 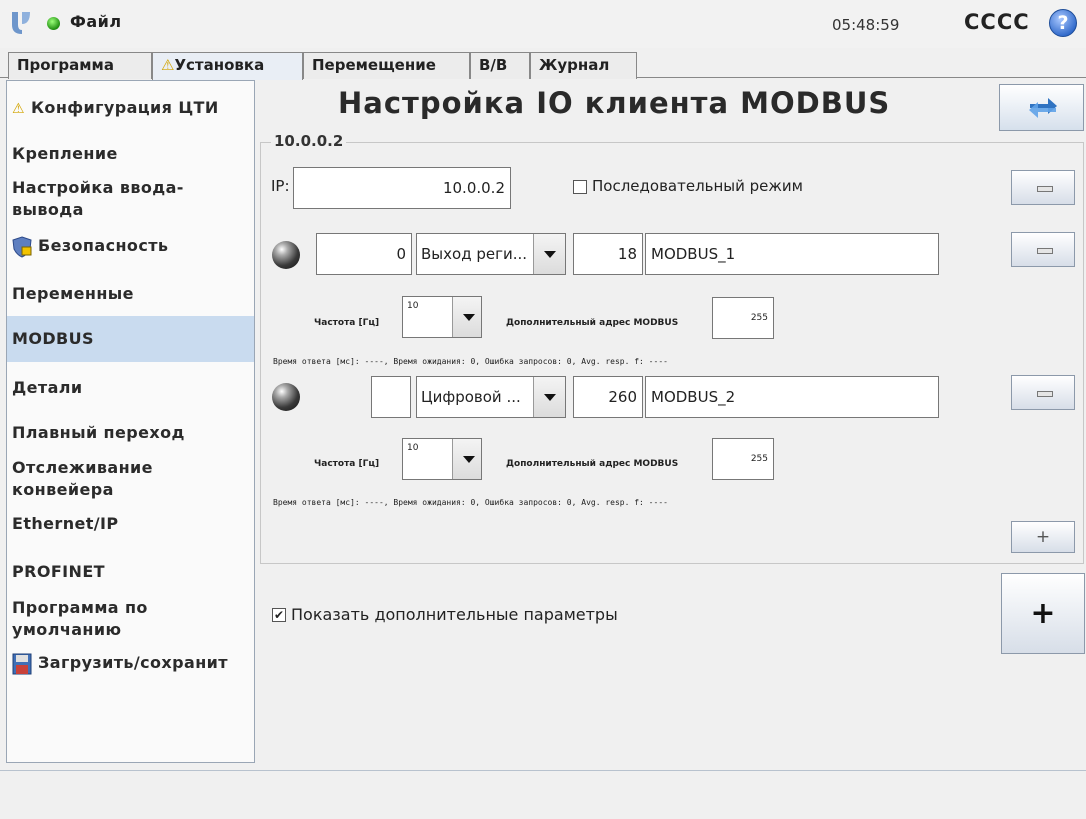 I want to click on ip-label: IP:, so click(x=280, y=186).